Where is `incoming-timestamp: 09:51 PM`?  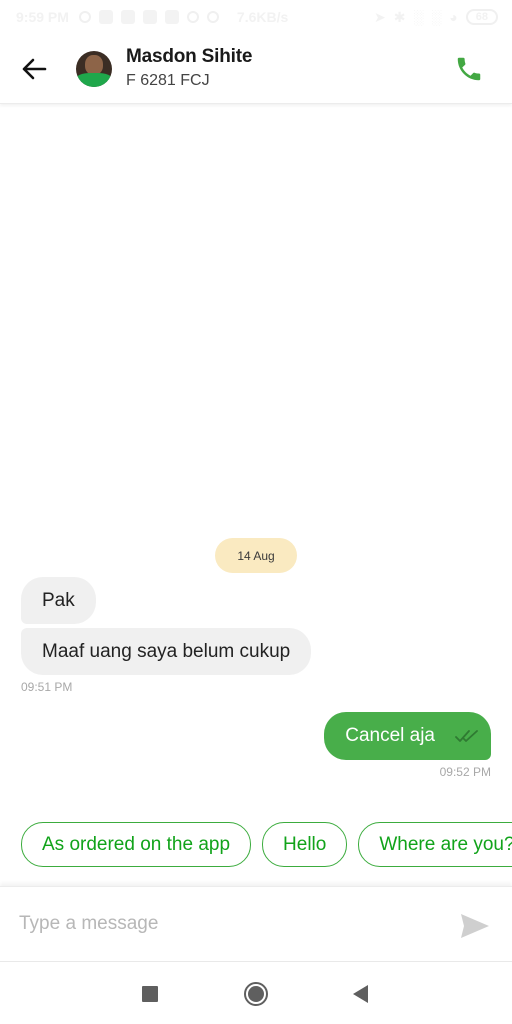
incoming-timestamp: 09:51 PM is located at coordinates (47, 687).